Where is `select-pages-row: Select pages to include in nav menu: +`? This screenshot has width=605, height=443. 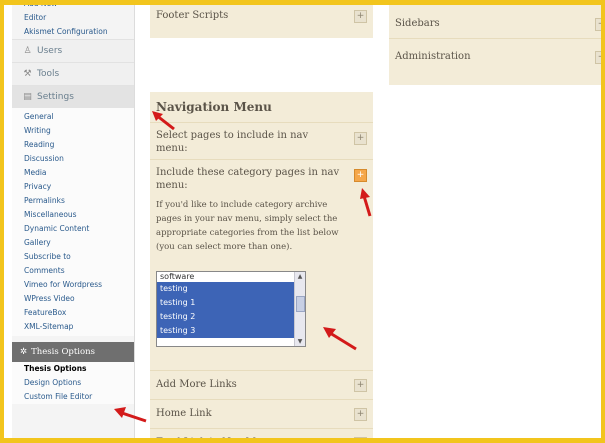 select-pages-row: Select pages to include in nav menu: + is located at coordinates (261, 141).